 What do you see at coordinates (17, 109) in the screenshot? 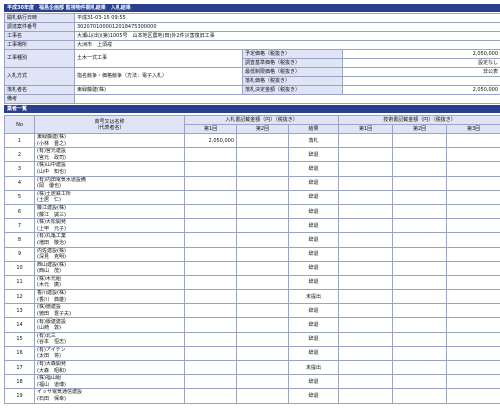
I see `bidders-section-title: 業者一覧` at bounding box center [17, 109].